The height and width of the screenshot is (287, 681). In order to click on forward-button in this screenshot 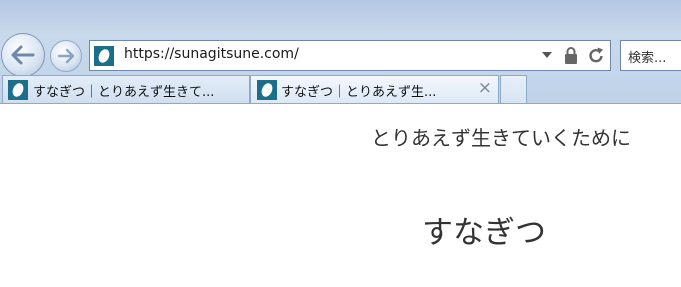, I will do `click(66, 56)`.